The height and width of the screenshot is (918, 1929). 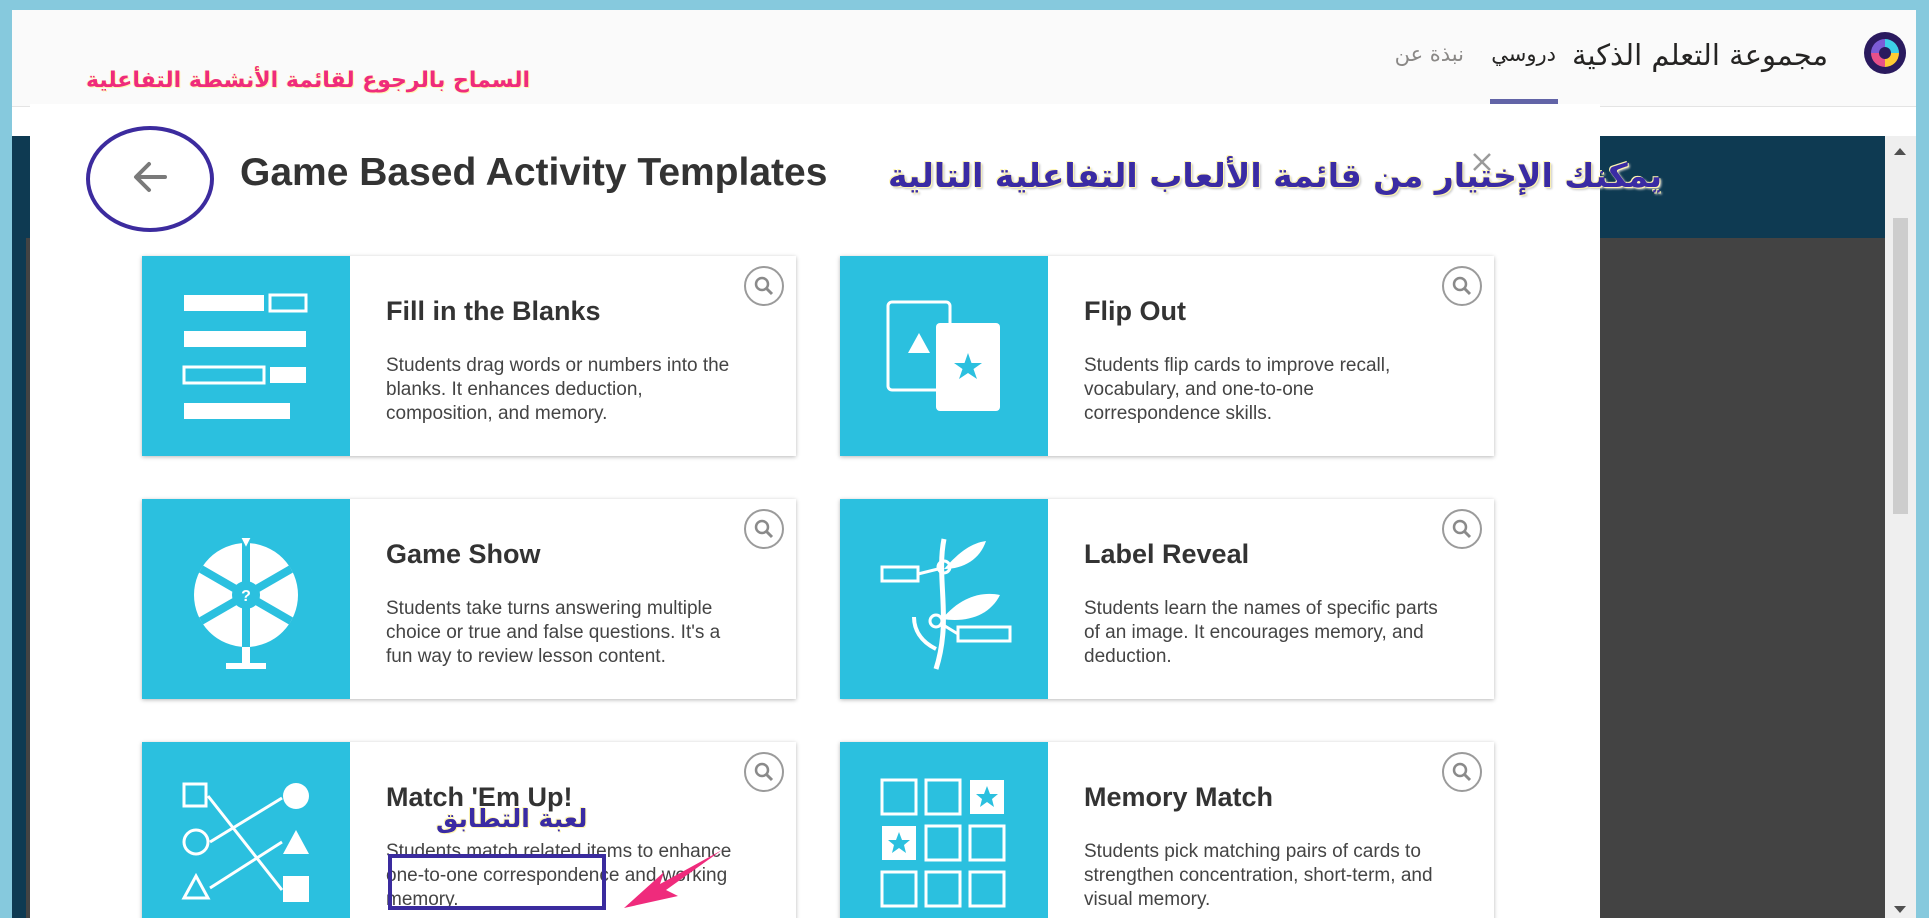 What do you see at coordinates (308, 80) in the screenshot?
I see `annotation-back-label: السماح بالرجوع لقائمة الأنشطة التفاعلية` at bounding box center [308, 80].